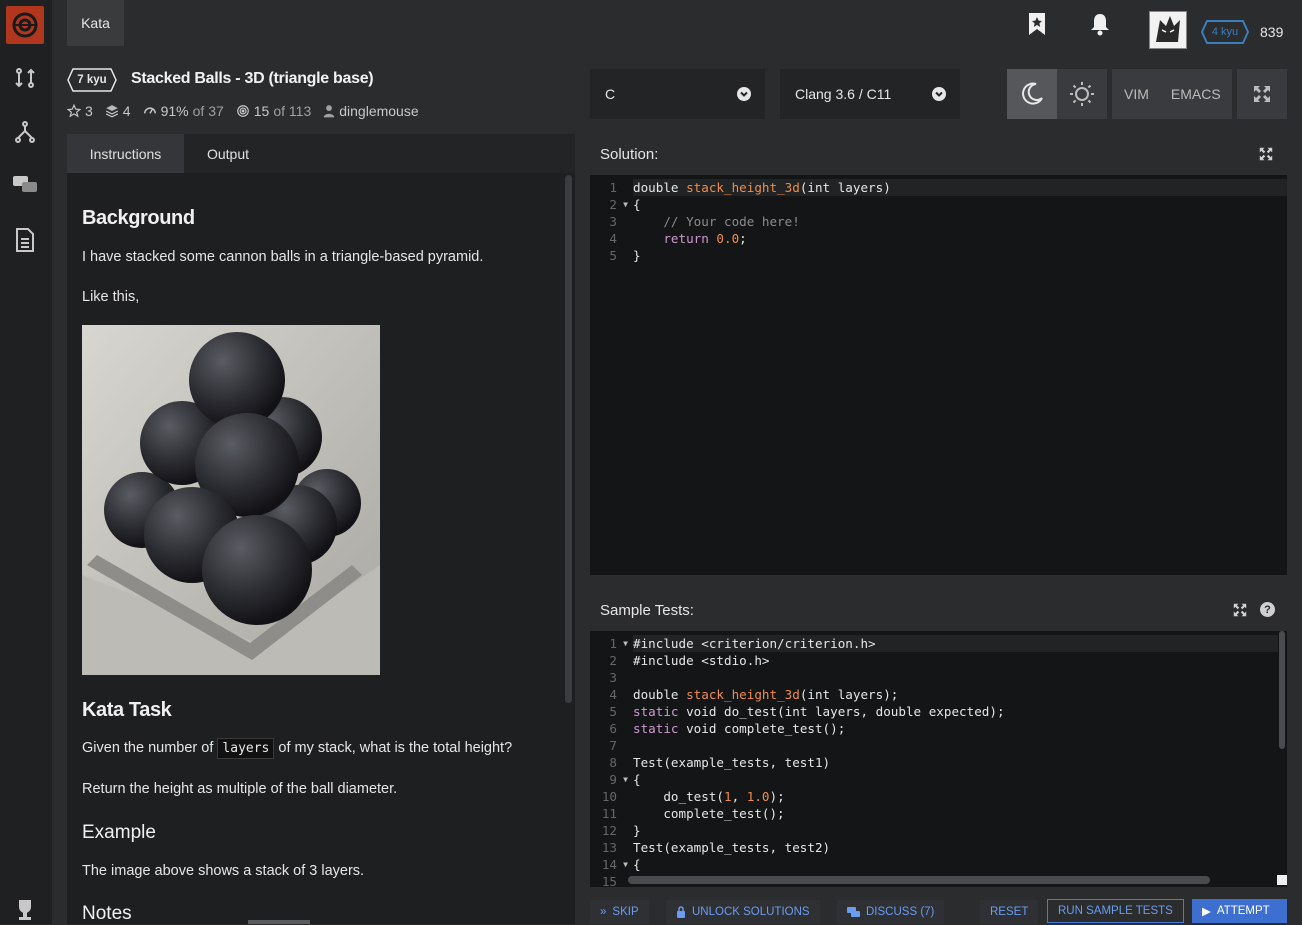 The image size is (1302, 925). I want to click on author-stat: dinglemouse, so click(371, 111).